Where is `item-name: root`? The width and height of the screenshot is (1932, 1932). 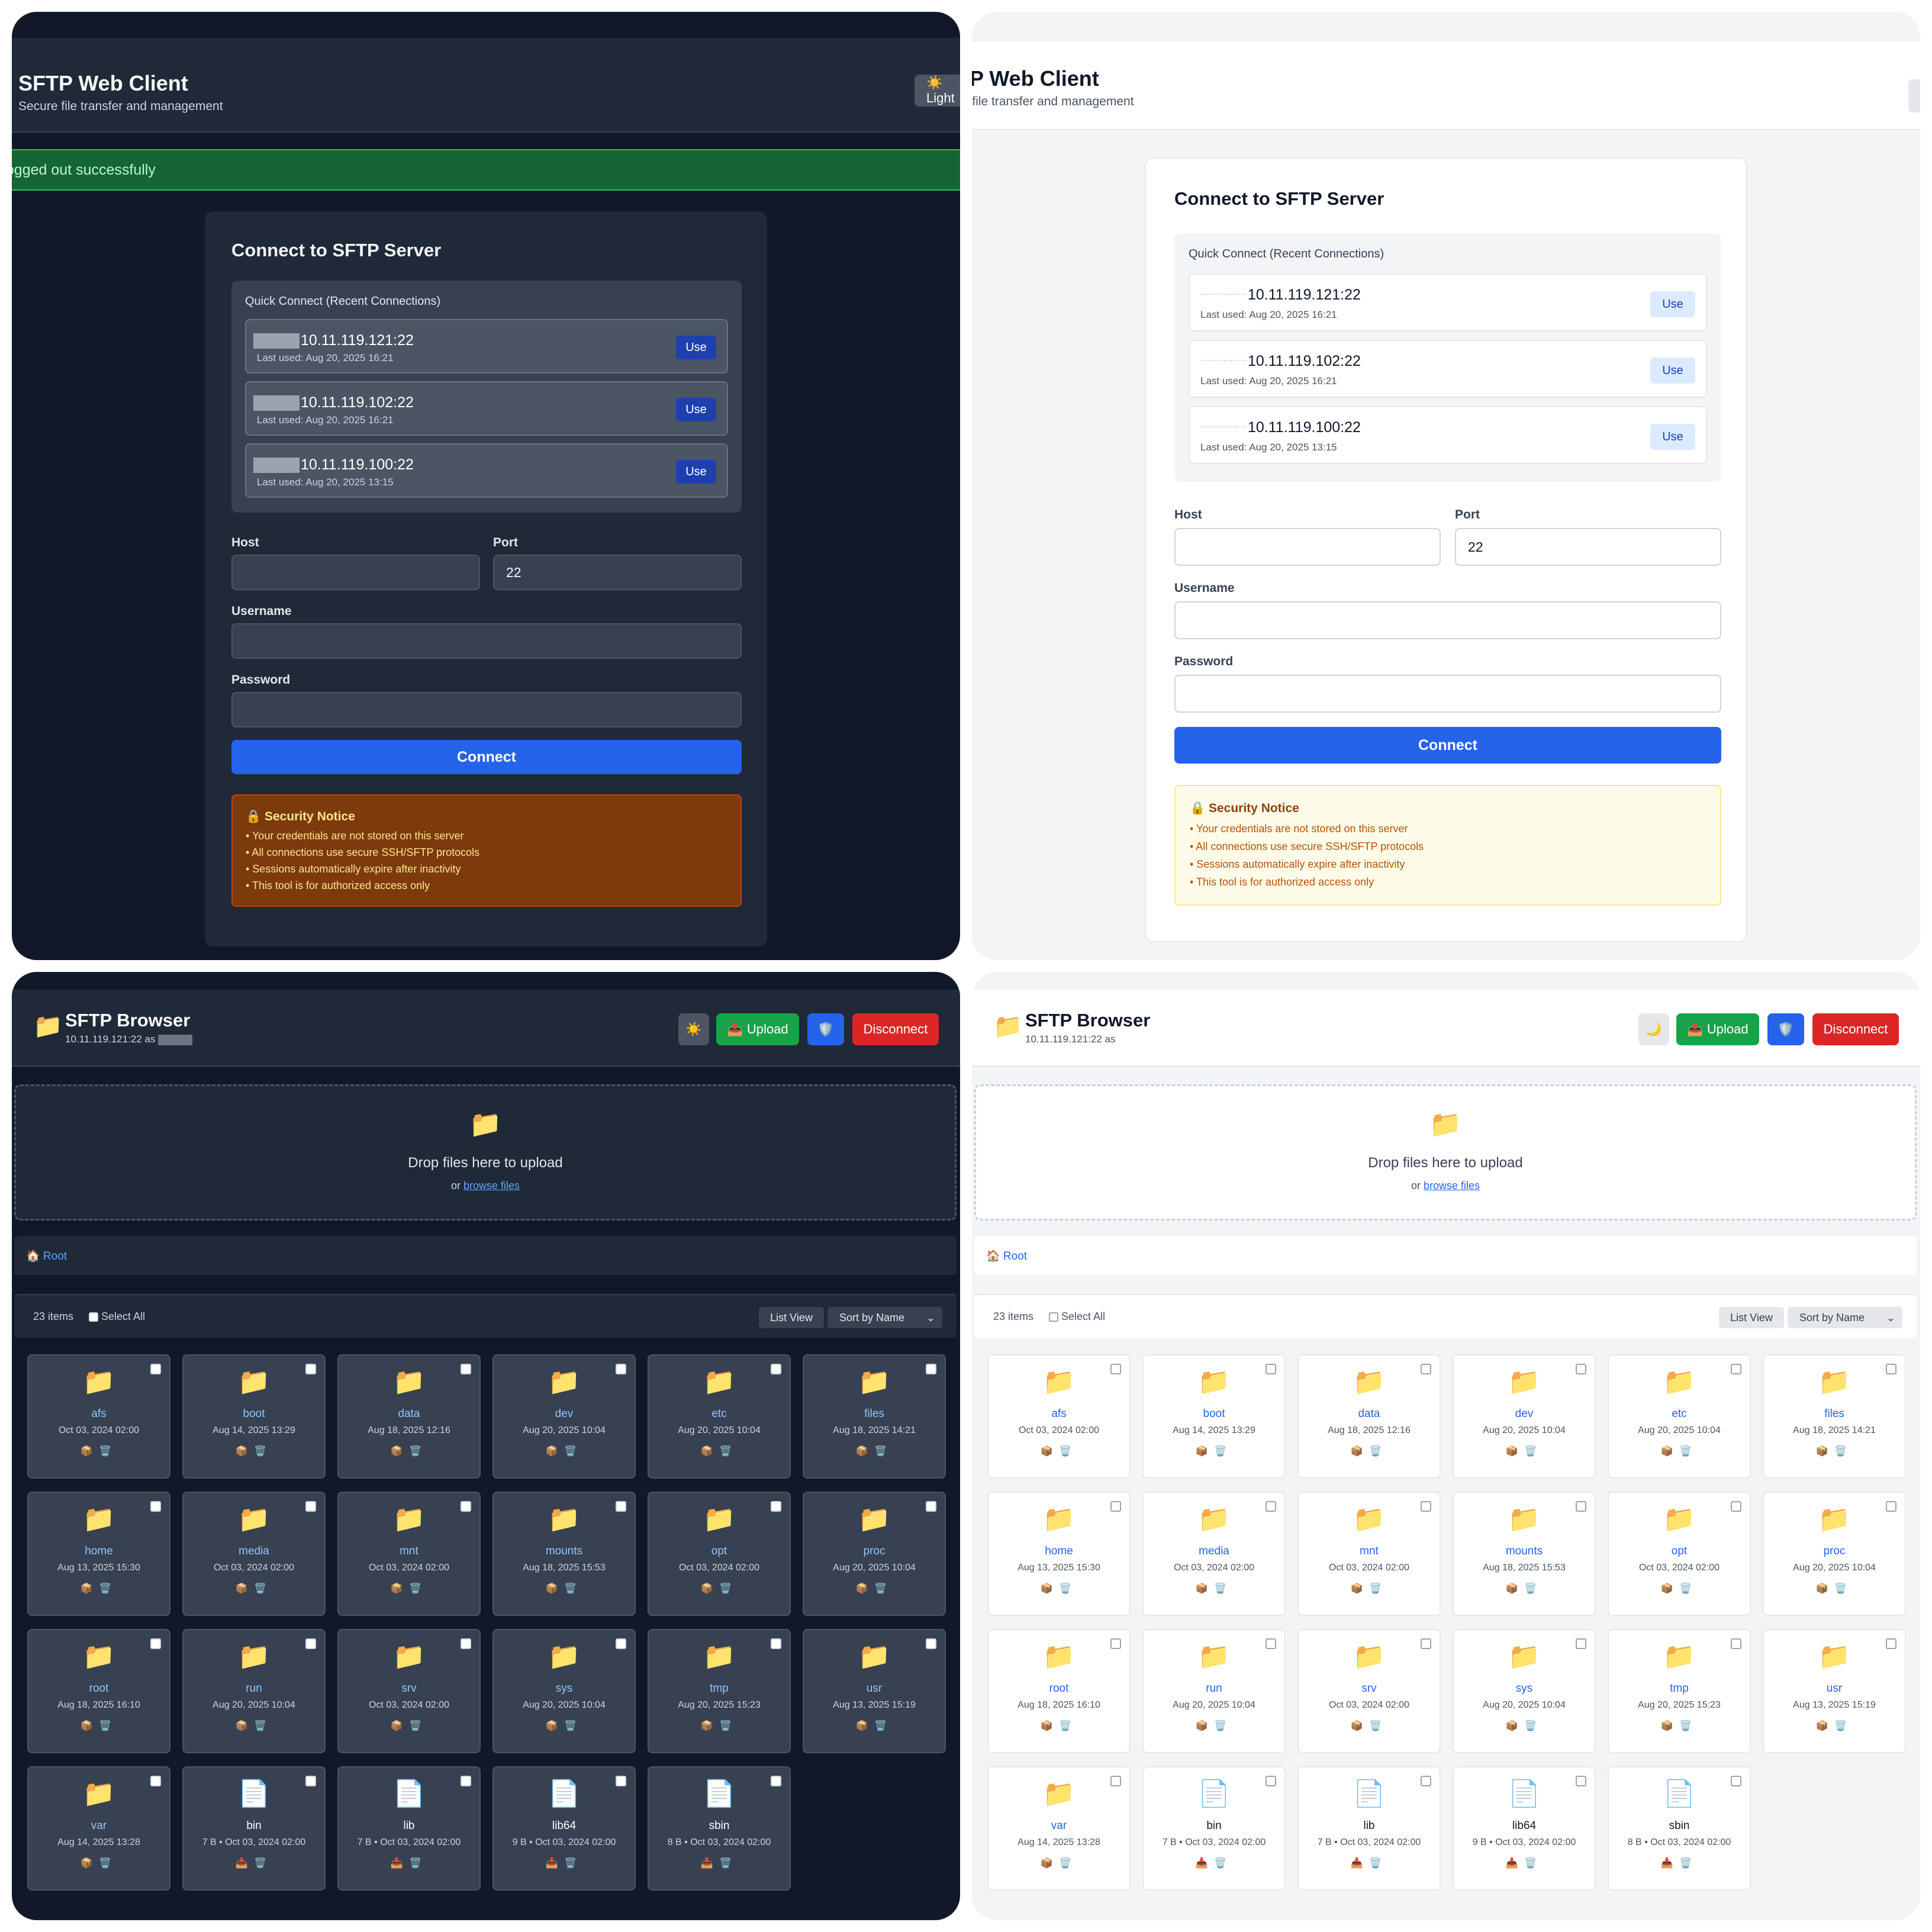
item-name: root is located at coordinates (98, 1688).